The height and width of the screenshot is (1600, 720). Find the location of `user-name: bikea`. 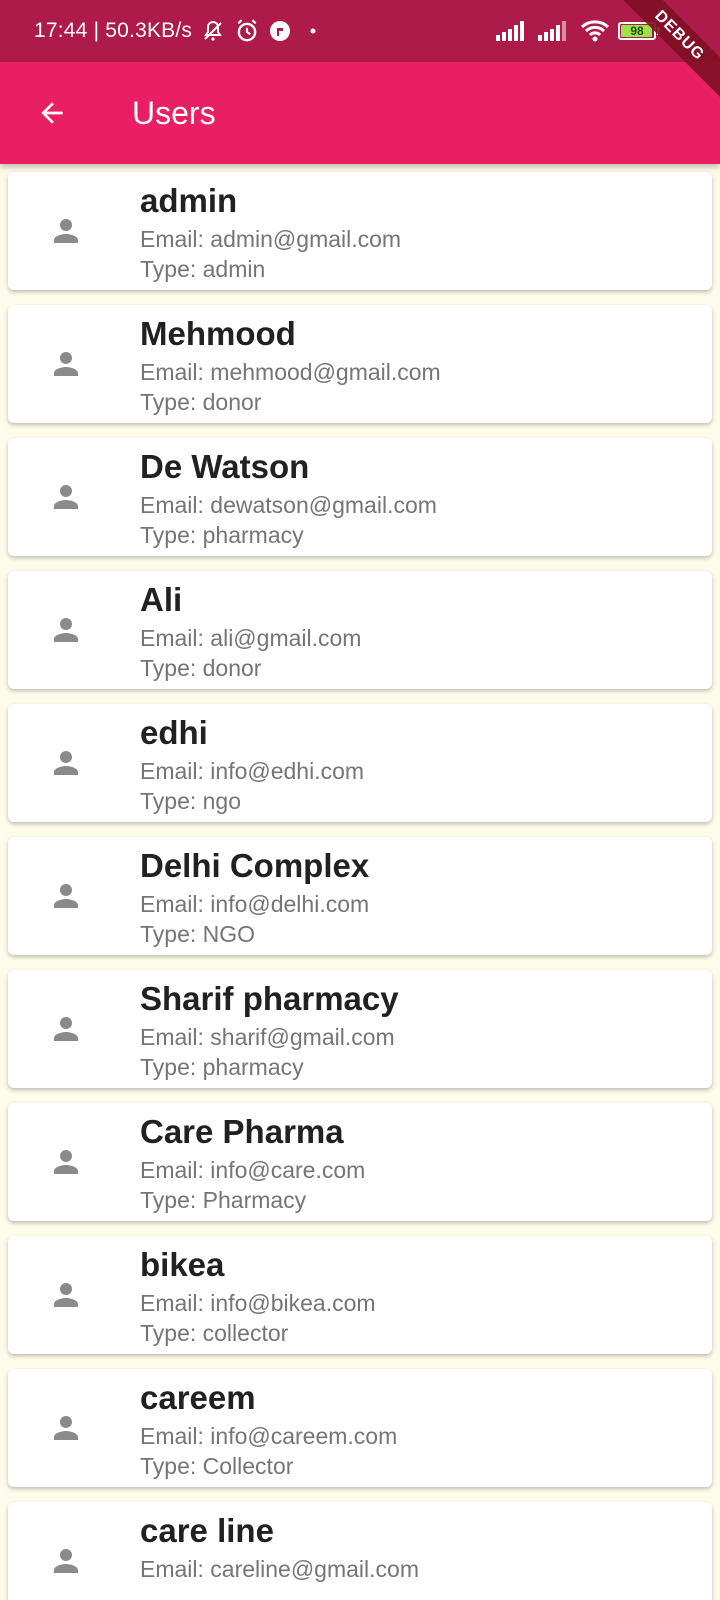

user-name: bikea is located at coordinates (182, 1264).